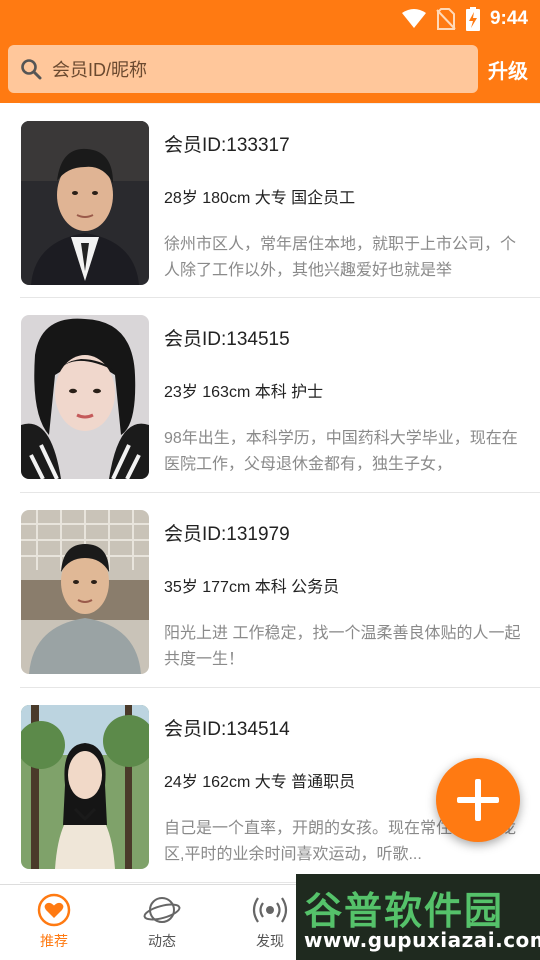 This screenshot has width=540, height=960. Describe the element at coordinates (100, 70) in the screenshot. I see `search-placeholder: 会员ID/昵称` at that location.